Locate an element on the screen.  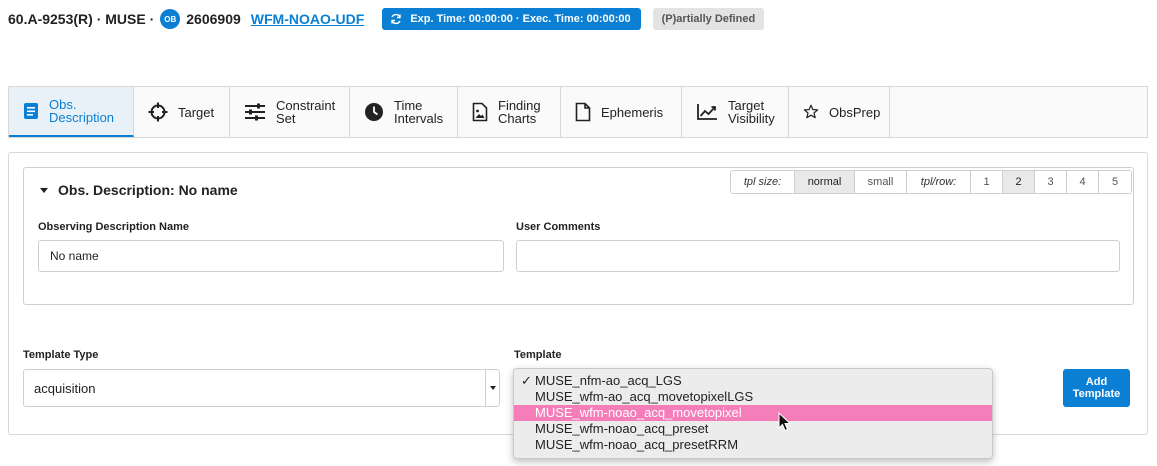
template-option-label: MUSE_wfm-noao_acq_movetopixel is located at coordinates (638, 412).